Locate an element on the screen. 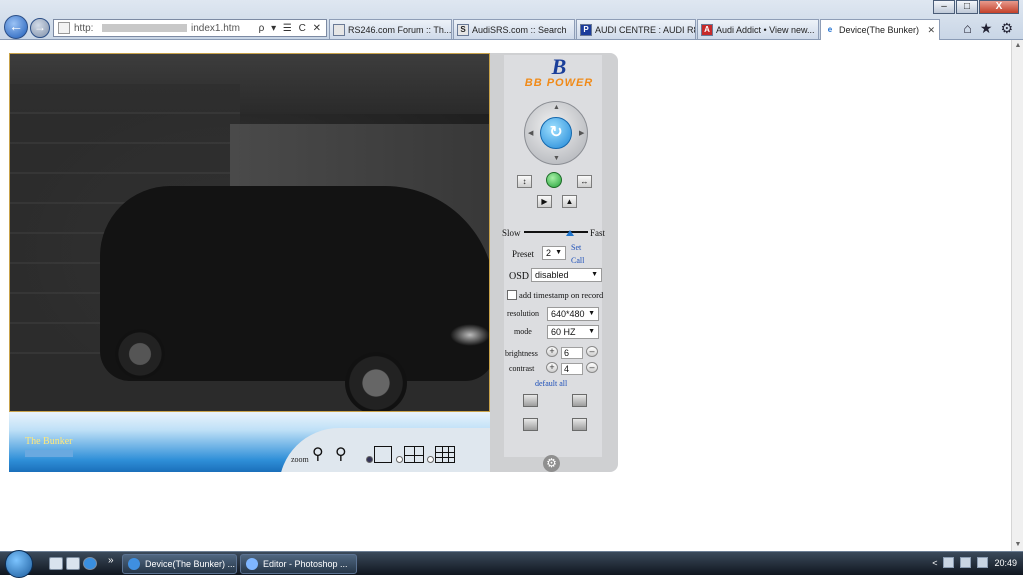 The width and height of the screenshot is (1023, 578). horizontal-patrol-icon: ↔ is located at coordinates (584, 181).